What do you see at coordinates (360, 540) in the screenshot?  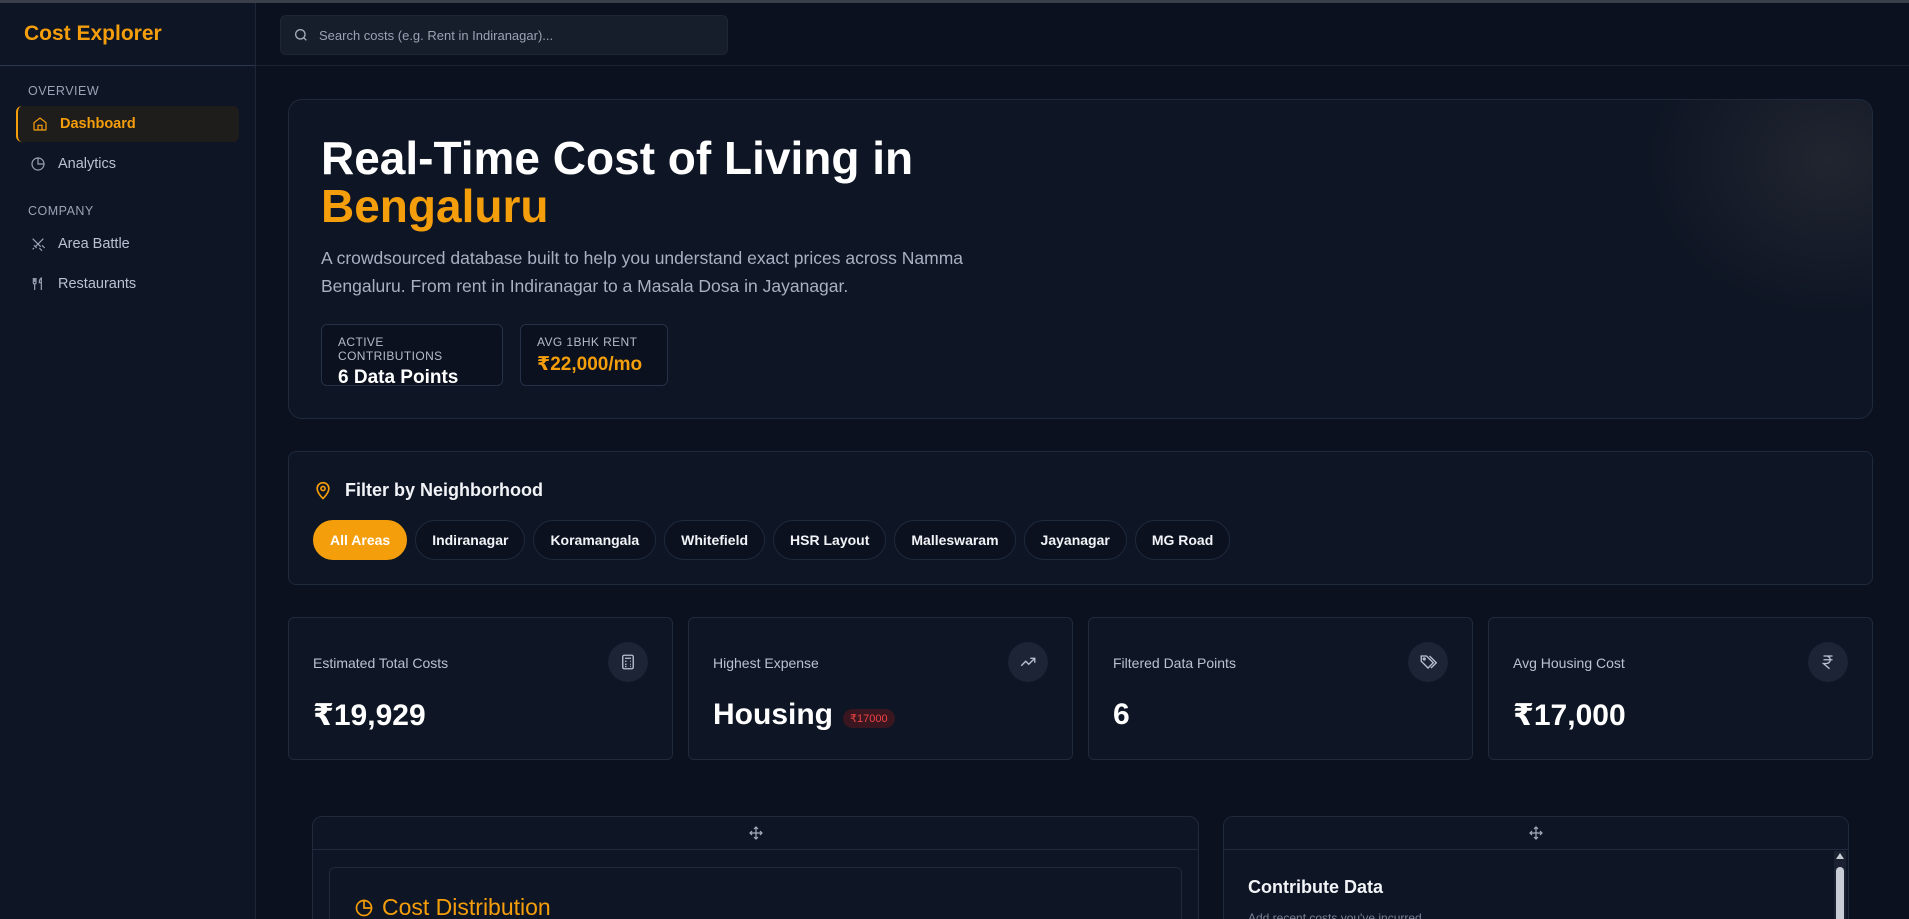 I see `chip-all-areas: All Areas` at bounding box center [360, 540].